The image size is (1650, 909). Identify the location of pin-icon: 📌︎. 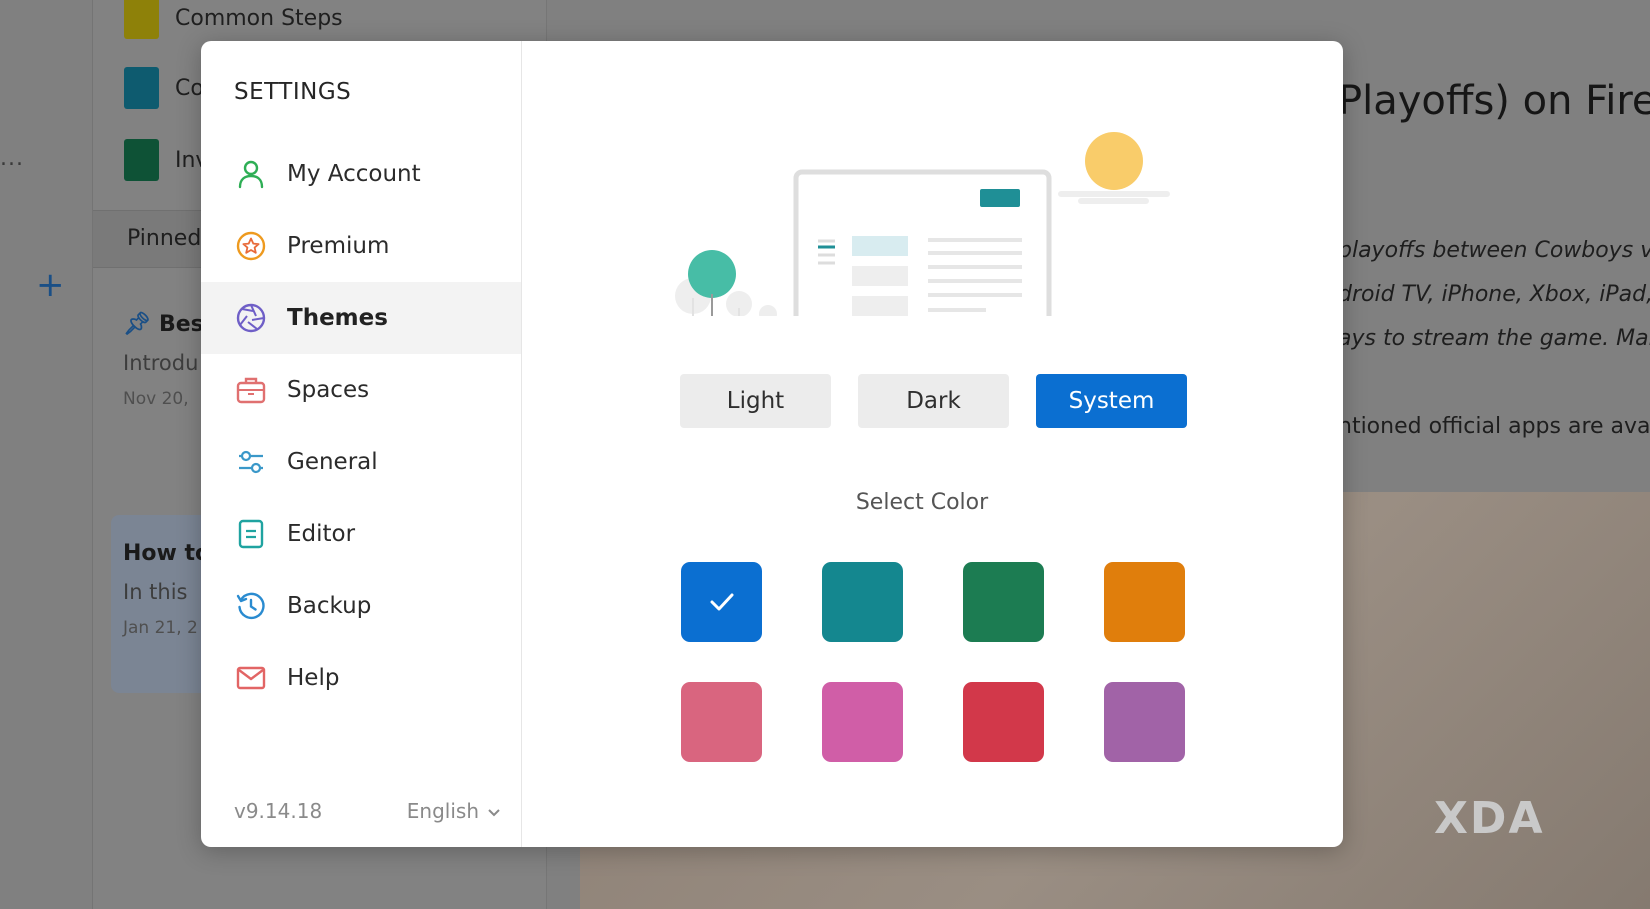
(137, 324).